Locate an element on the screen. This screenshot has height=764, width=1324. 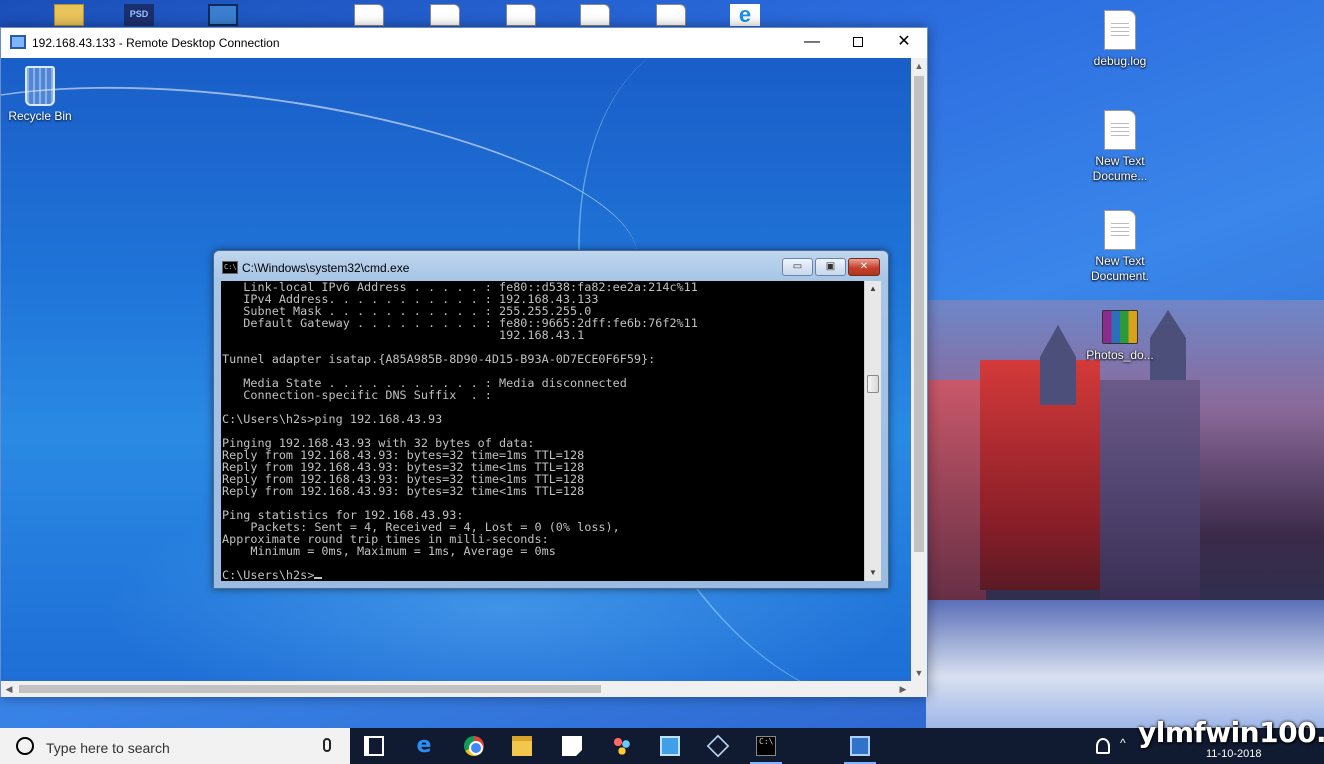
scroll-right-arrow-icon: ▶ is located at coordinates (903, 689).